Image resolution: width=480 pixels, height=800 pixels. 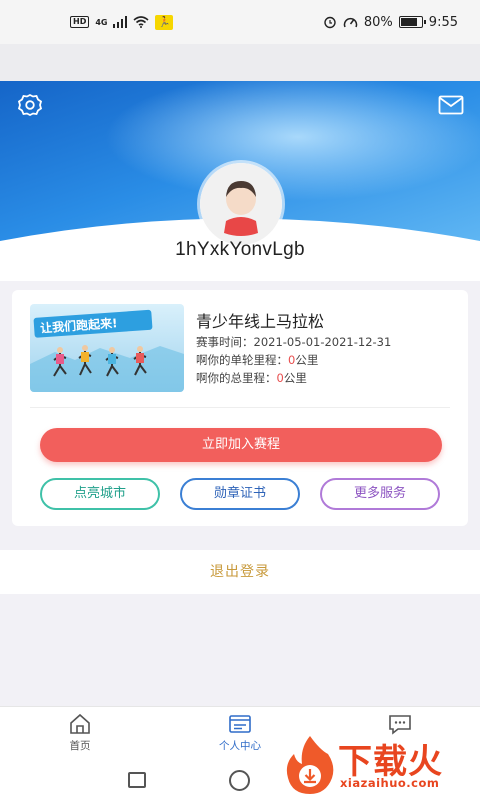 What do you see at coordinates (80, 746) in the screenshot?
I see `tab-home-label: 首页` at bounding box center [80, 746].